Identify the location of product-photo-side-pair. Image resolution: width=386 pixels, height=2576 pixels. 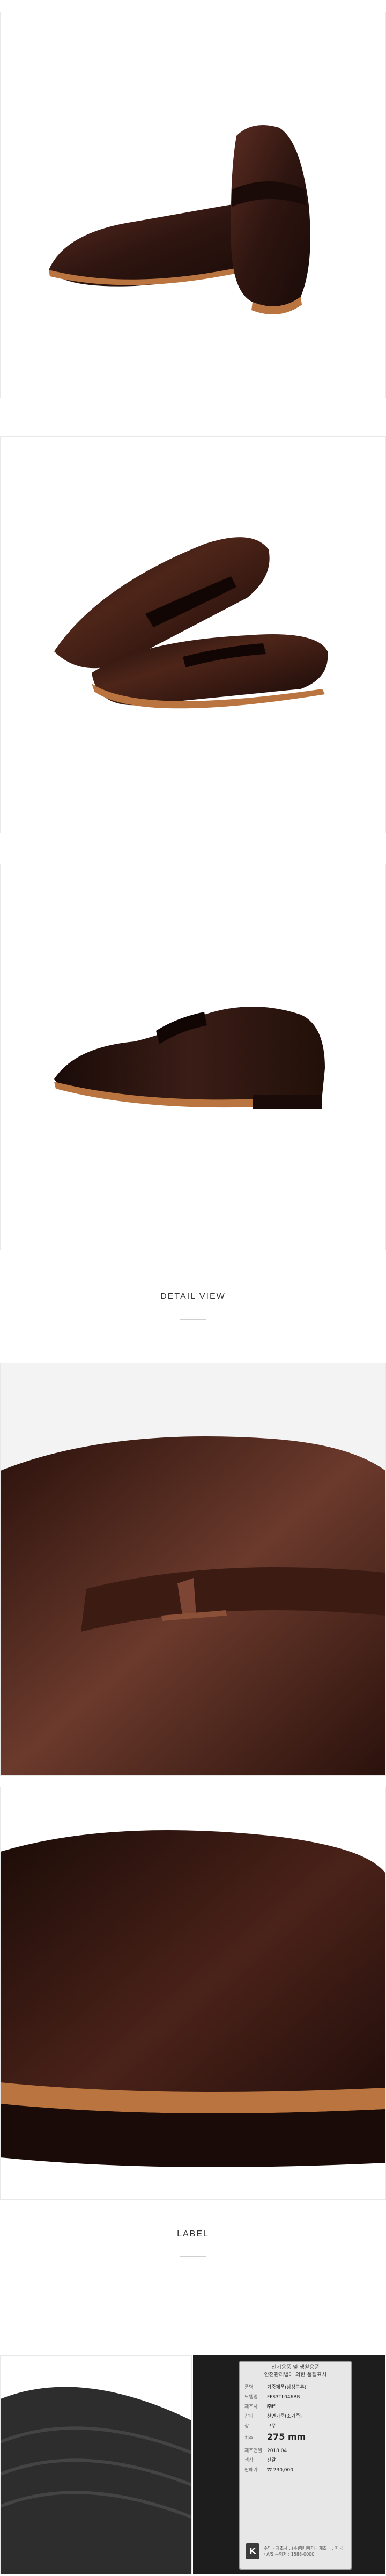
(193, 205).